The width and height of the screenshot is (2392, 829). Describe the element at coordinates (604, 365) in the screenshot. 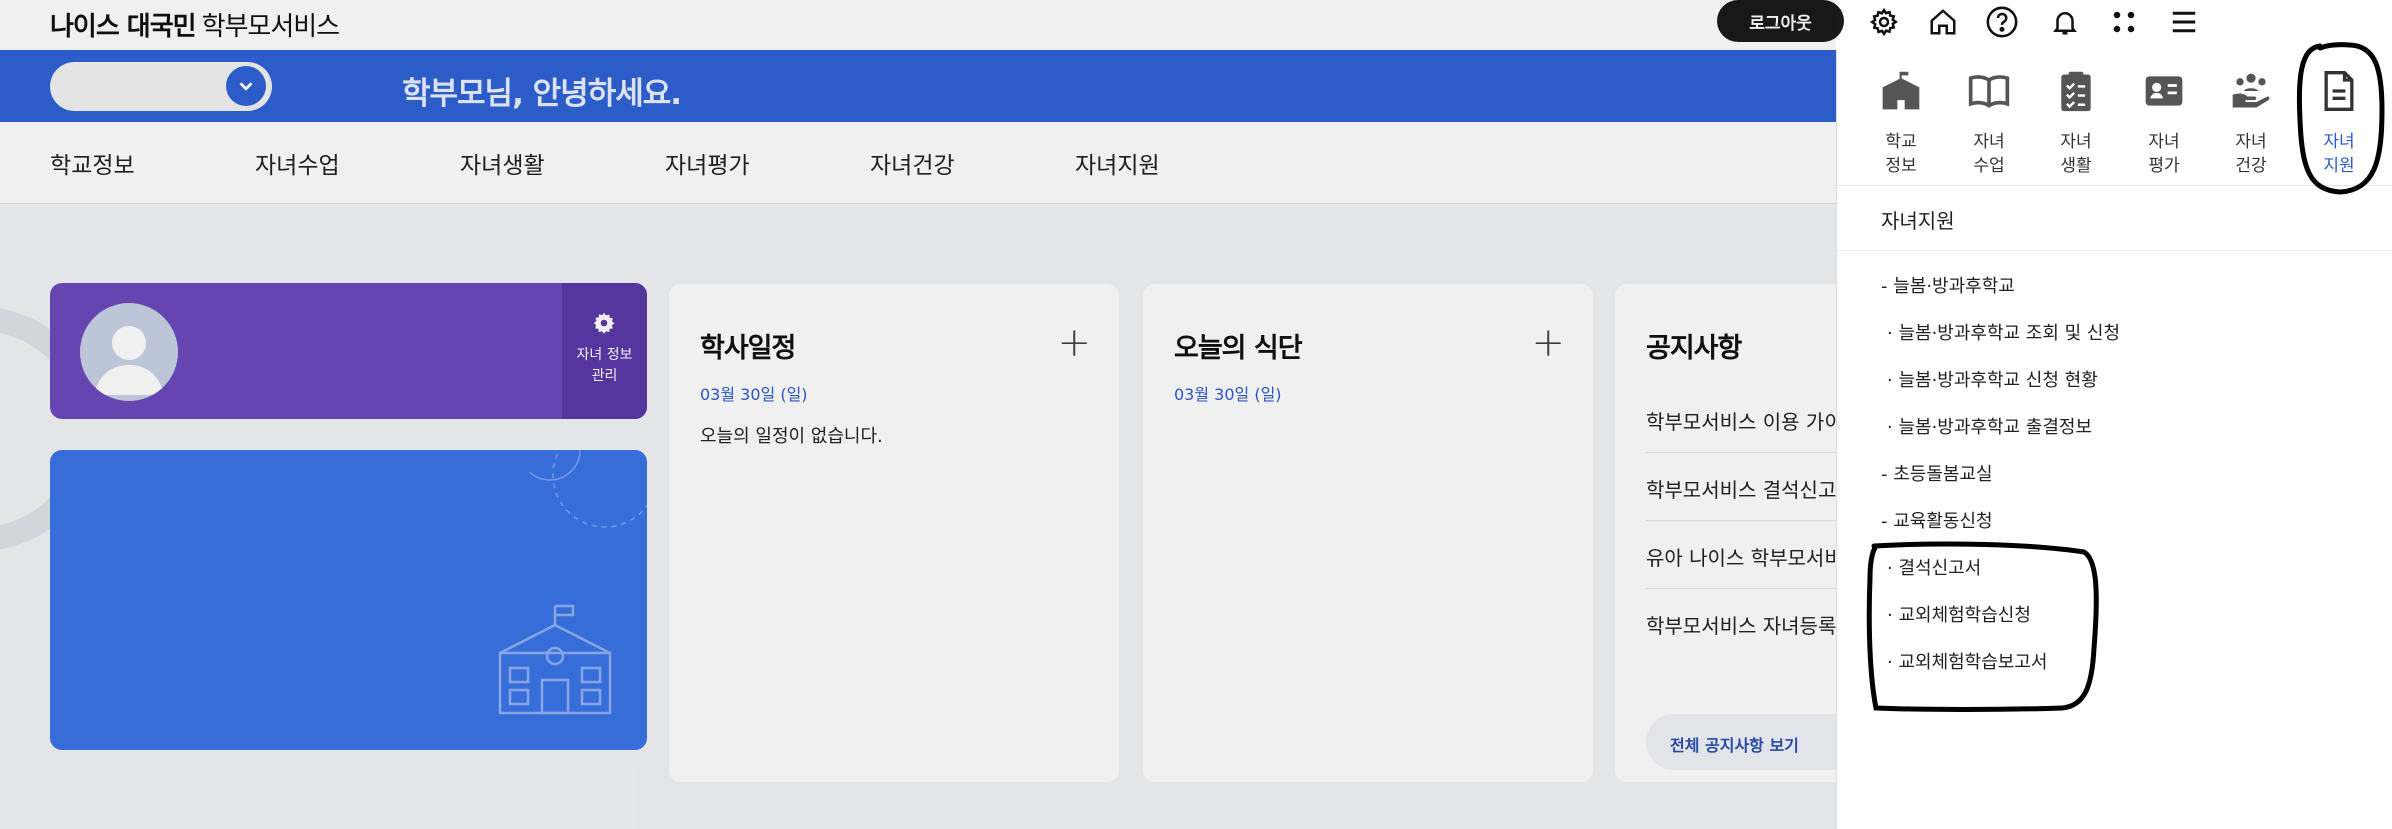

I see `child-info-manage-label: 자녀 정보 관리` at that location.